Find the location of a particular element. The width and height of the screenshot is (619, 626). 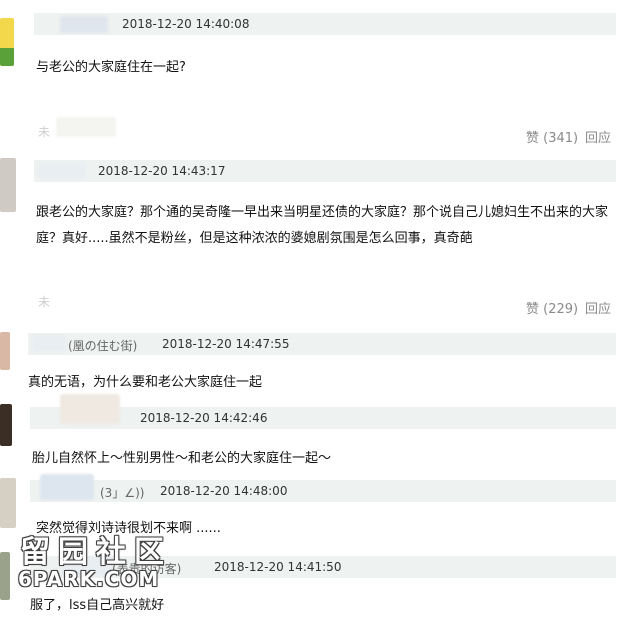

timestamp: 2018-12-20 14:47:55 is located at coordinates (226, 344).